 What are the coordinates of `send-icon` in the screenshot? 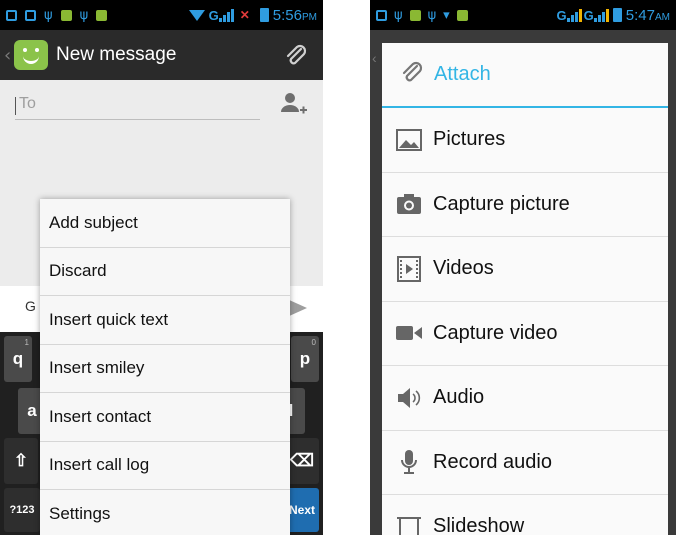 It's located at (297, 308).